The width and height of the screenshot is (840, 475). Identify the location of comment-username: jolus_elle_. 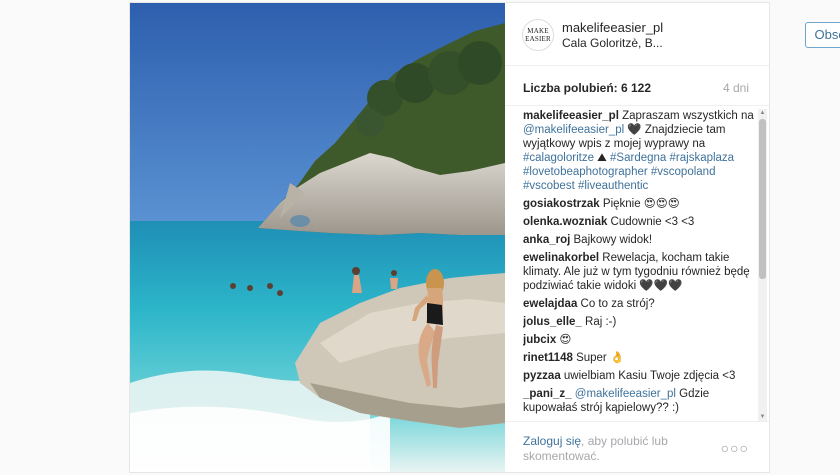
(552, 322).